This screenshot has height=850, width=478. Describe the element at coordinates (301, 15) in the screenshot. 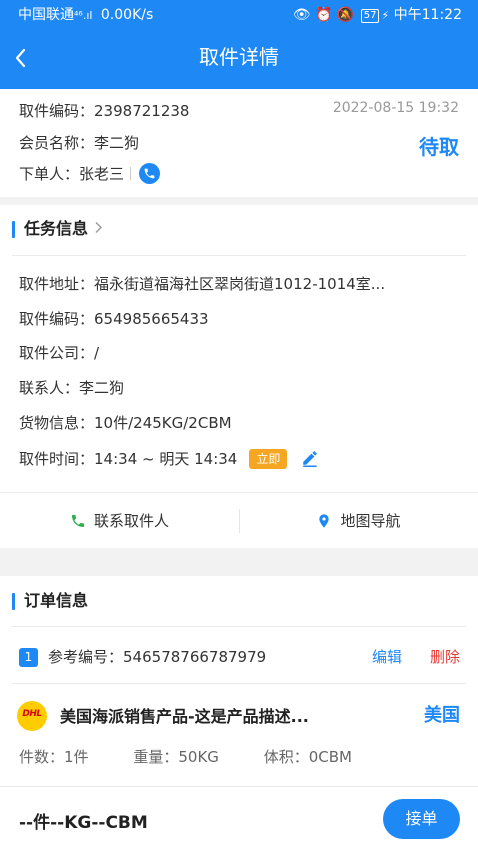

I see `eye-icon: 👁` at that location.